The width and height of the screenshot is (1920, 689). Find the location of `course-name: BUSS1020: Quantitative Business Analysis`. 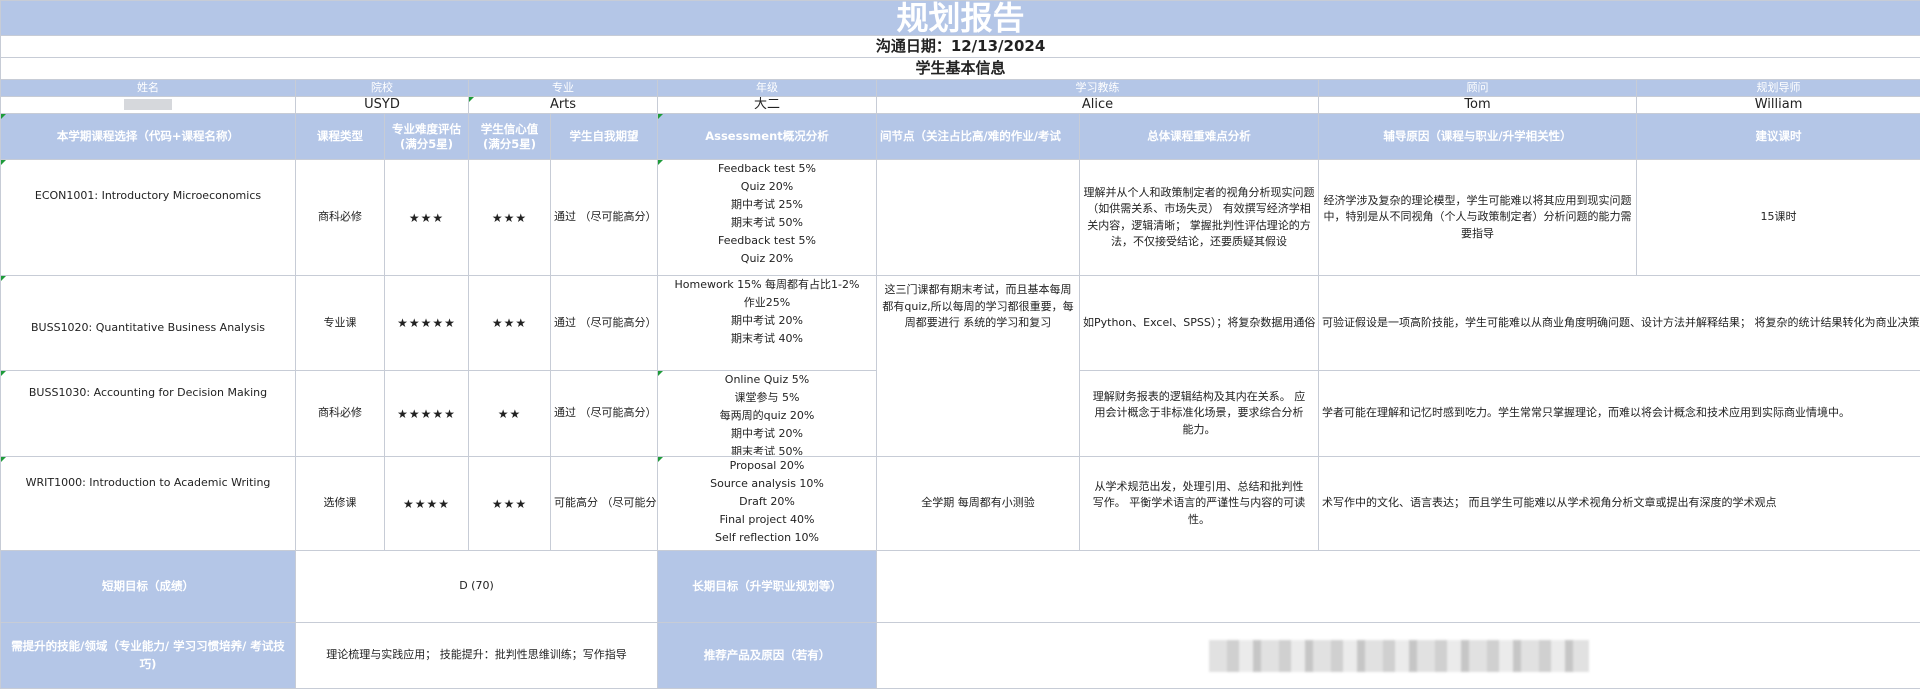

course-name: BUSS1020: Quantitative Business Analysis is located at coordinates (148, 323).